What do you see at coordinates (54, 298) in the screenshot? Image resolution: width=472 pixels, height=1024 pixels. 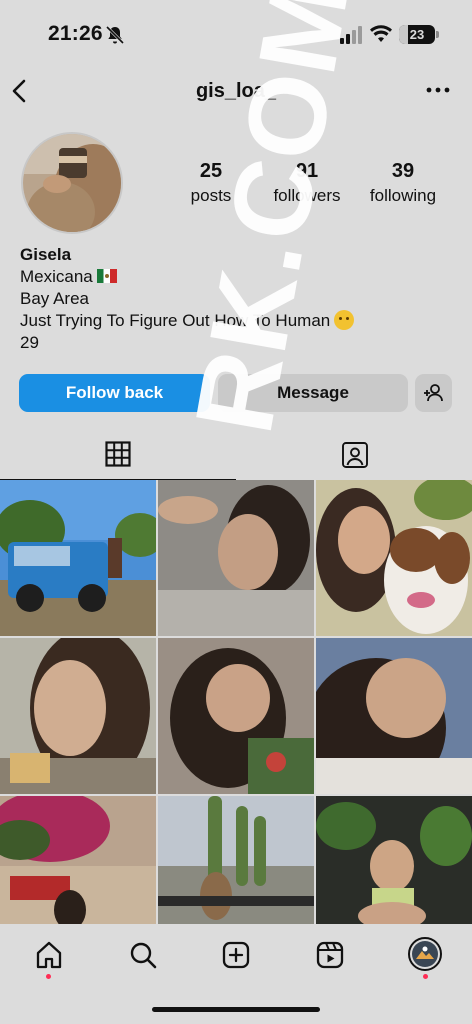 I see `bio-line-location: Bay Area` at bounding box center [54, 298].